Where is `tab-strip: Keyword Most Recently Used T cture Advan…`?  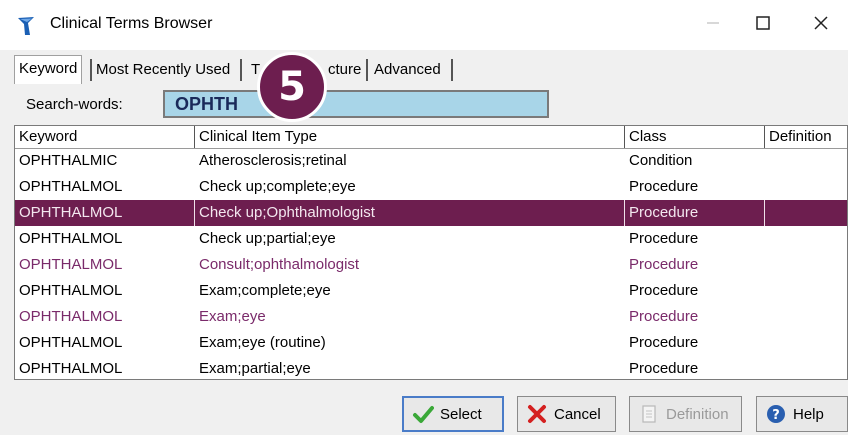
tab-strip: Keyword Most Recently Used T cture Advan… is located at coordinates (414, 69).